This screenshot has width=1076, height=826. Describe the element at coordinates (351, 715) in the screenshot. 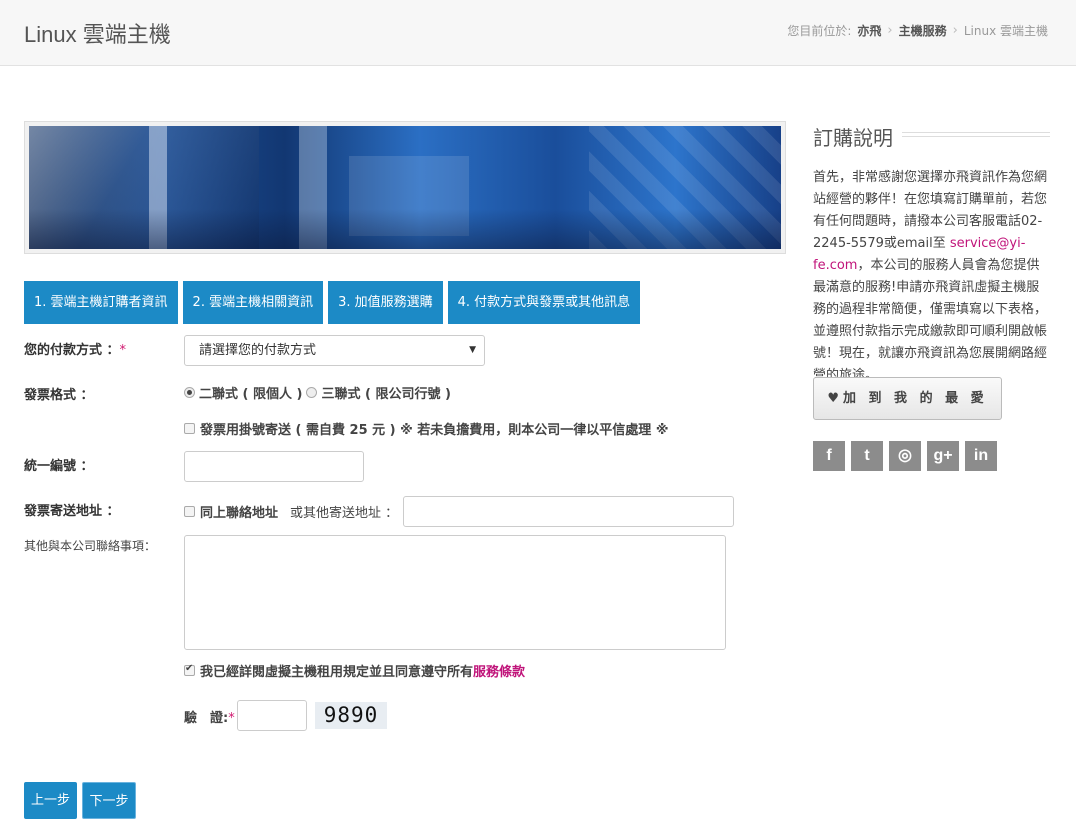

I see `captcha-image: 9890` at that location.